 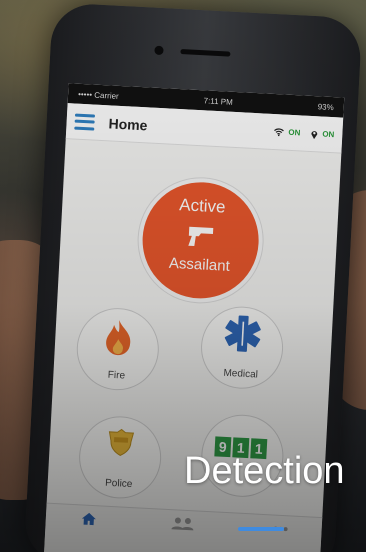 What do you see at coordinates (287, 132) in the screenshot?
I see `wifi-status: ON` at bounding box center [287, 132].